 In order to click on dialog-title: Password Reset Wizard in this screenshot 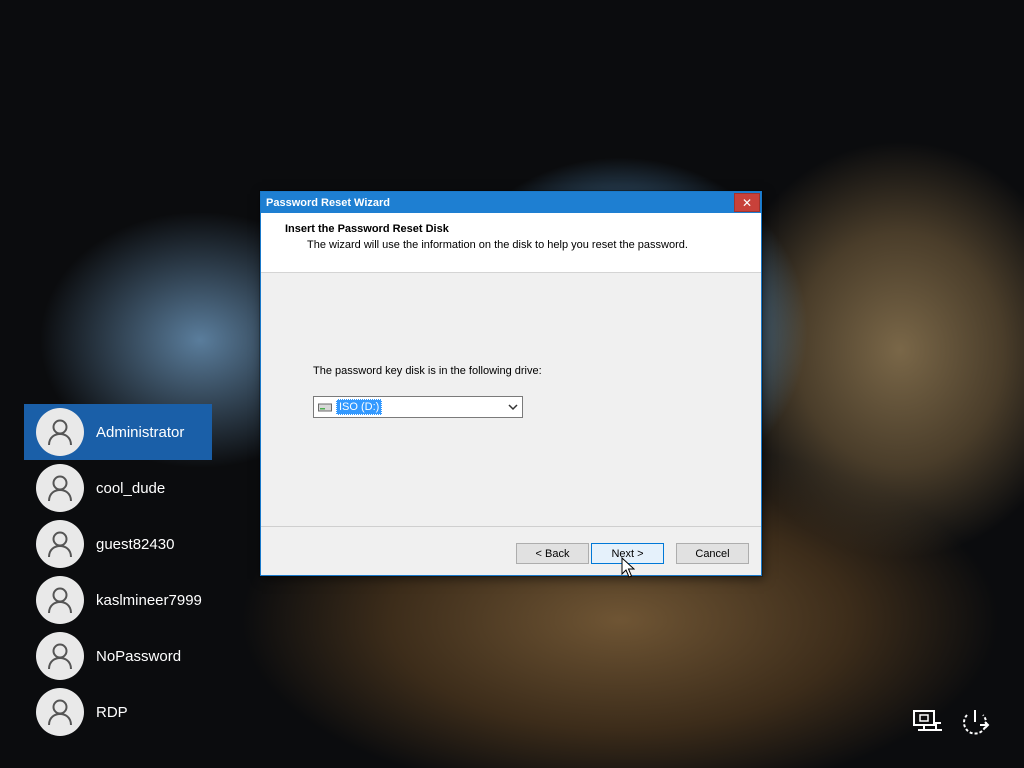, I will do `click(328, 202)`.